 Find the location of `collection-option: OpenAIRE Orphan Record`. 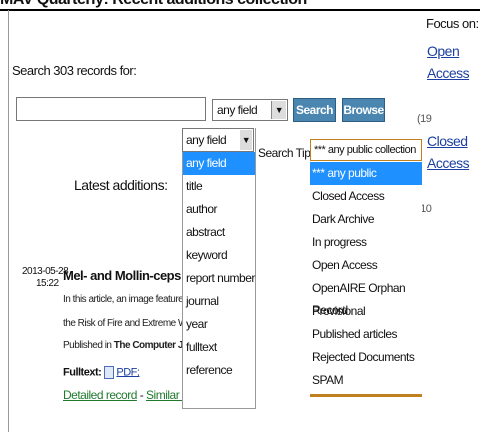

collection-option: OpenAIRE Orphan Record is located at coordinates (366, 297).